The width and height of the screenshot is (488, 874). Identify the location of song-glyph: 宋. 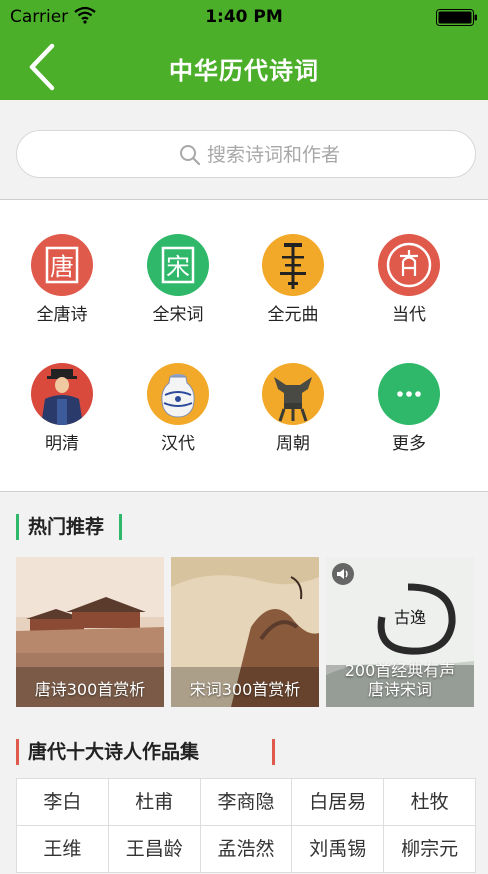
(178, 267).